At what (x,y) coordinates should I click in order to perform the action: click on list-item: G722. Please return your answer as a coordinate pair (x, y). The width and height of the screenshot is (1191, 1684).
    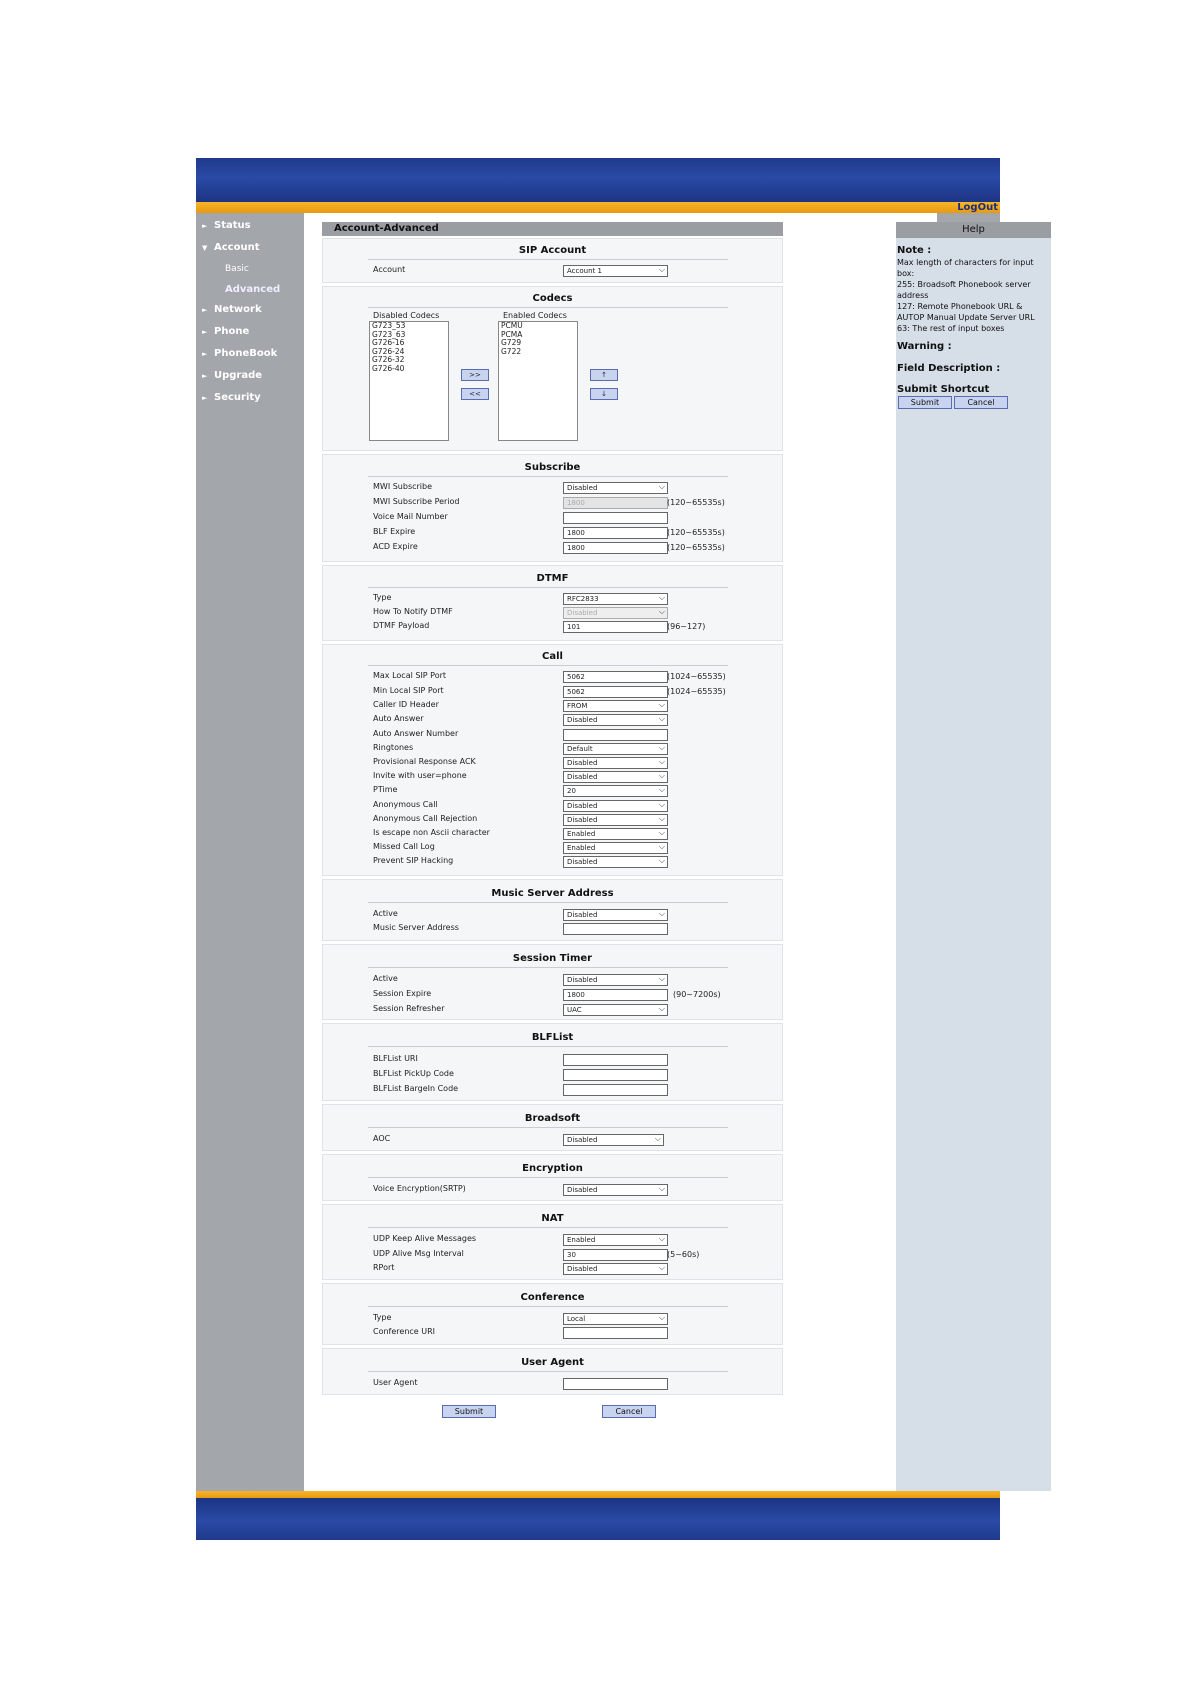
    Looking at the image, I should click on (538, 352).